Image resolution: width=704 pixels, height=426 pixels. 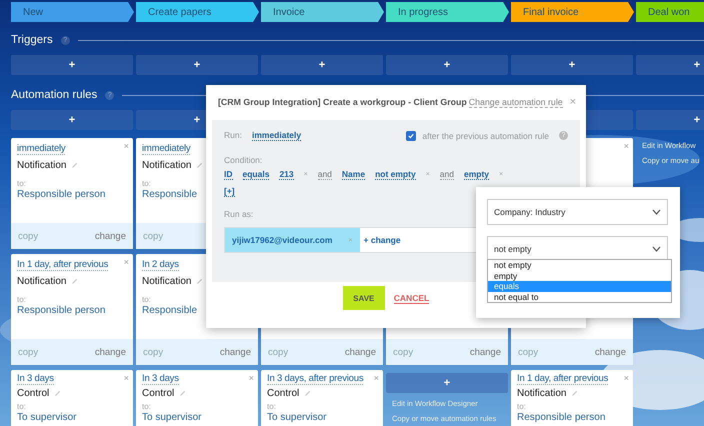 What do you see at coordinates (577, 212) in the screenshot?
I see `field-select: Company: Industry` at bounding box center [577, 212].